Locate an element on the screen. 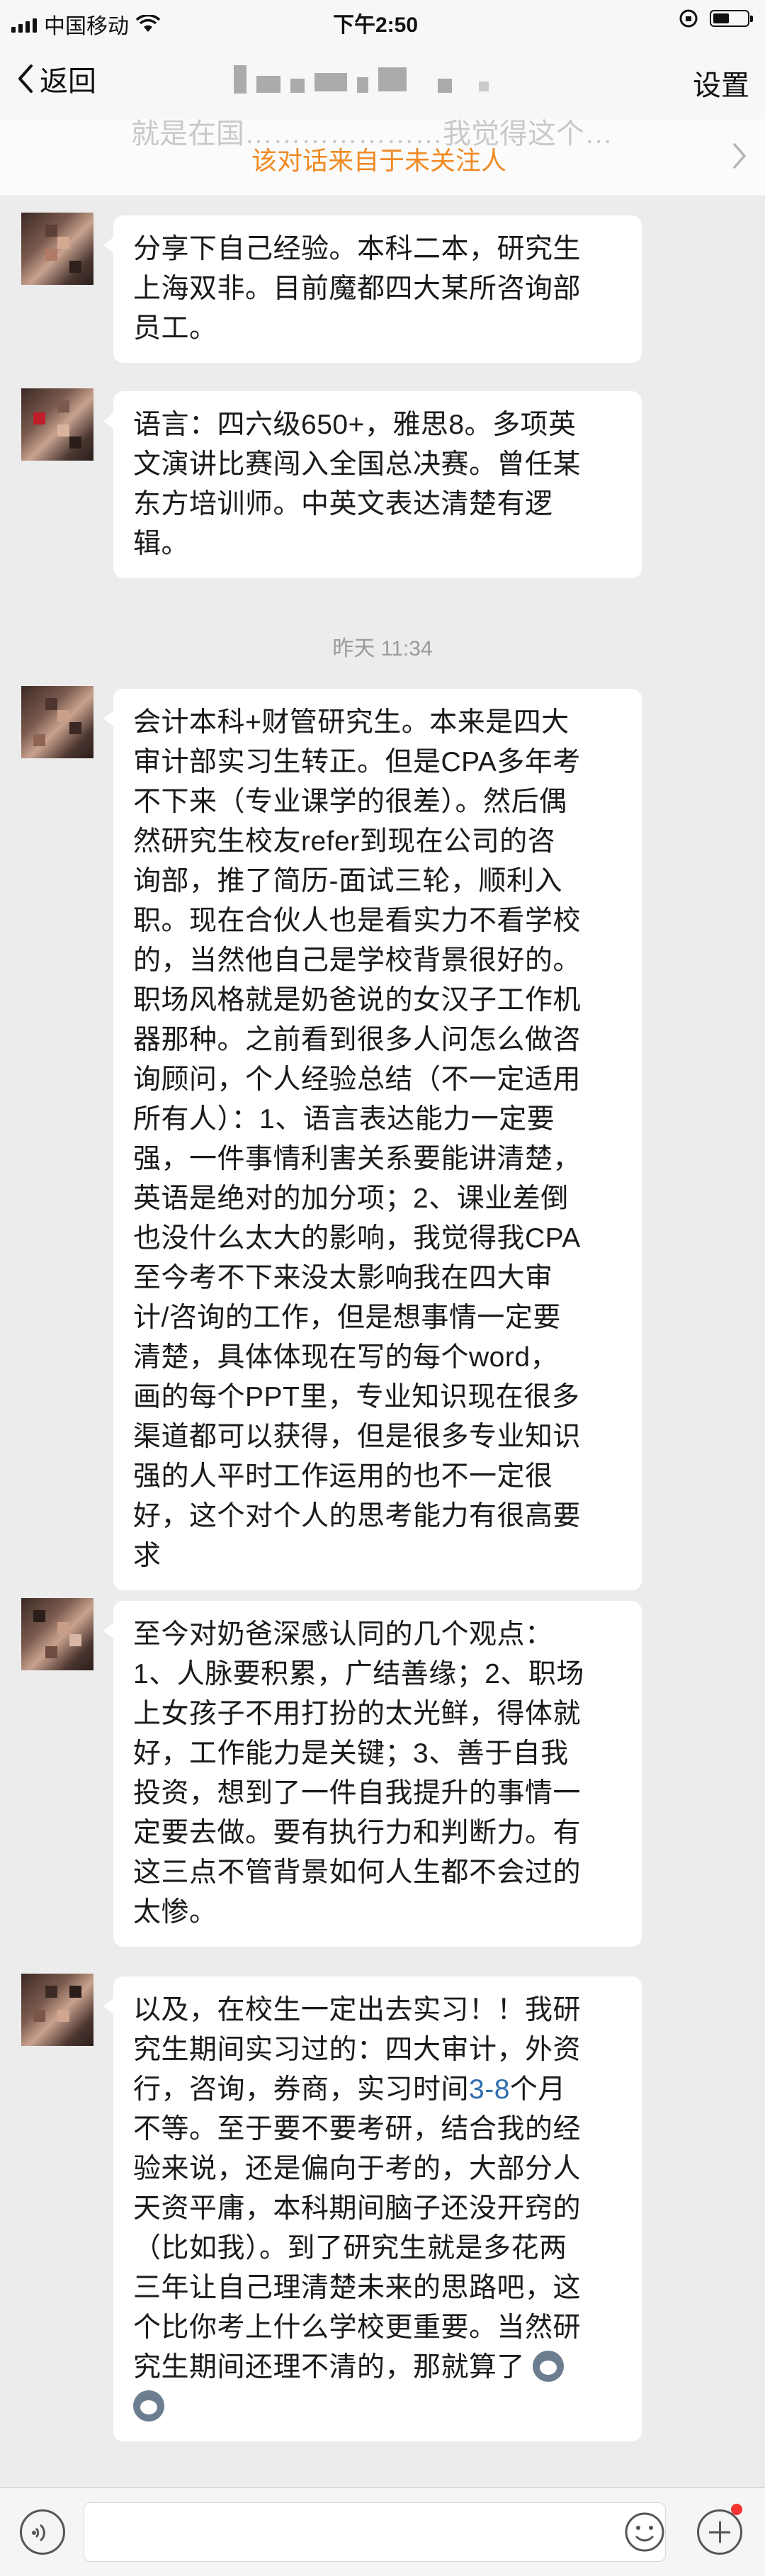  status-right is located at coordinates (716, 18).